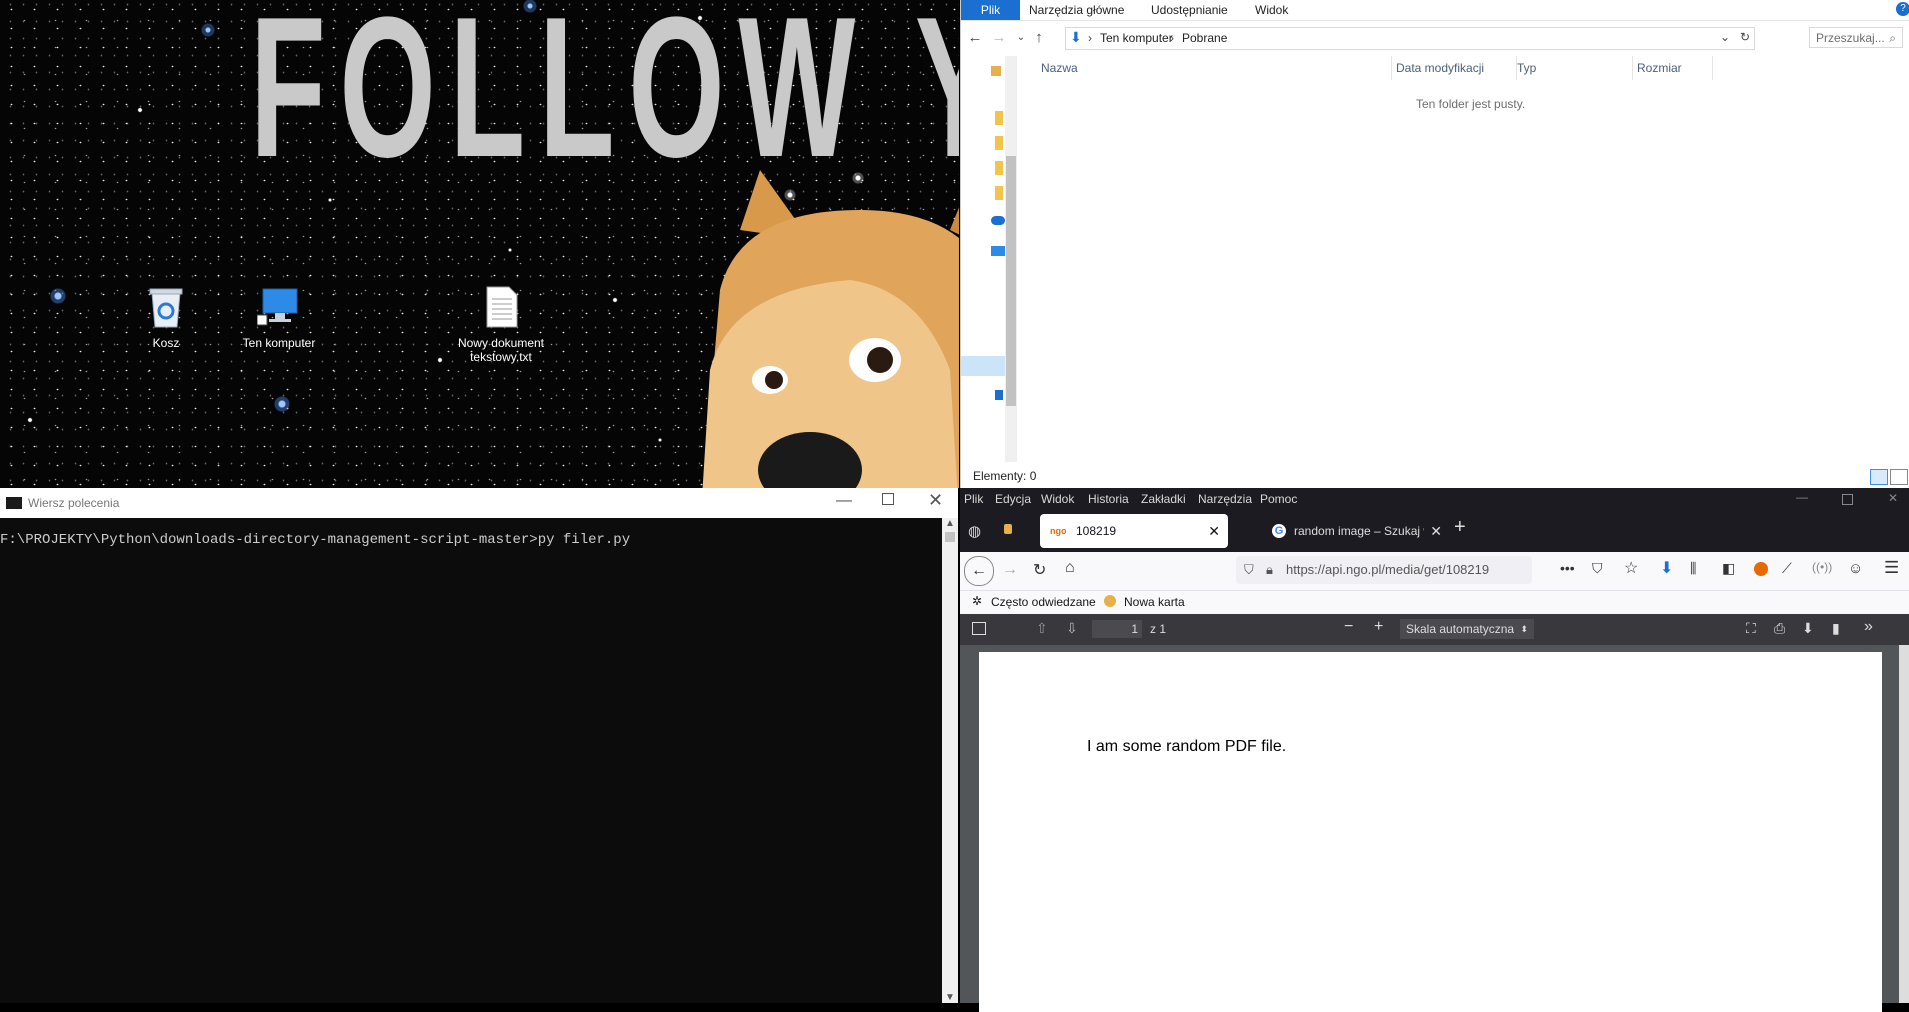  Describe the element at coordinates (1279, 531) in the screenshot. I see `google-favicon: G` at that location.